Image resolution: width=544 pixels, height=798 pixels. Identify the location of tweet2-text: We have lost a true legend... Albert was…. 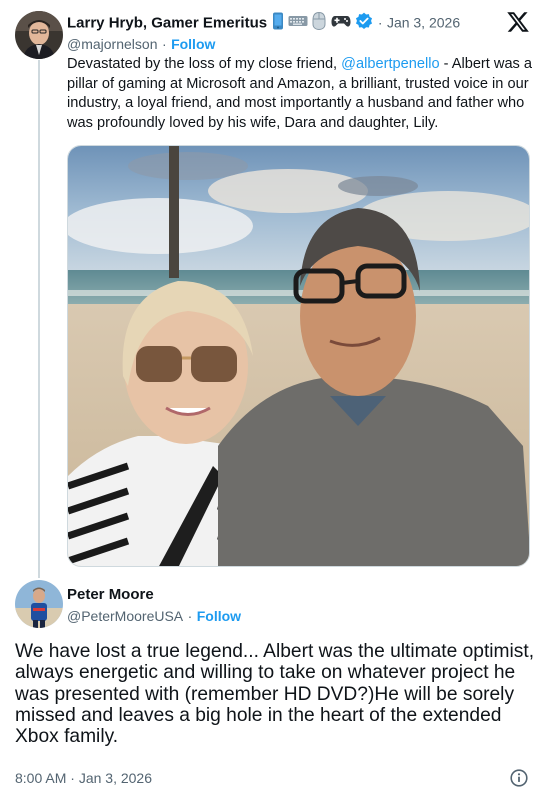
(275, 694).